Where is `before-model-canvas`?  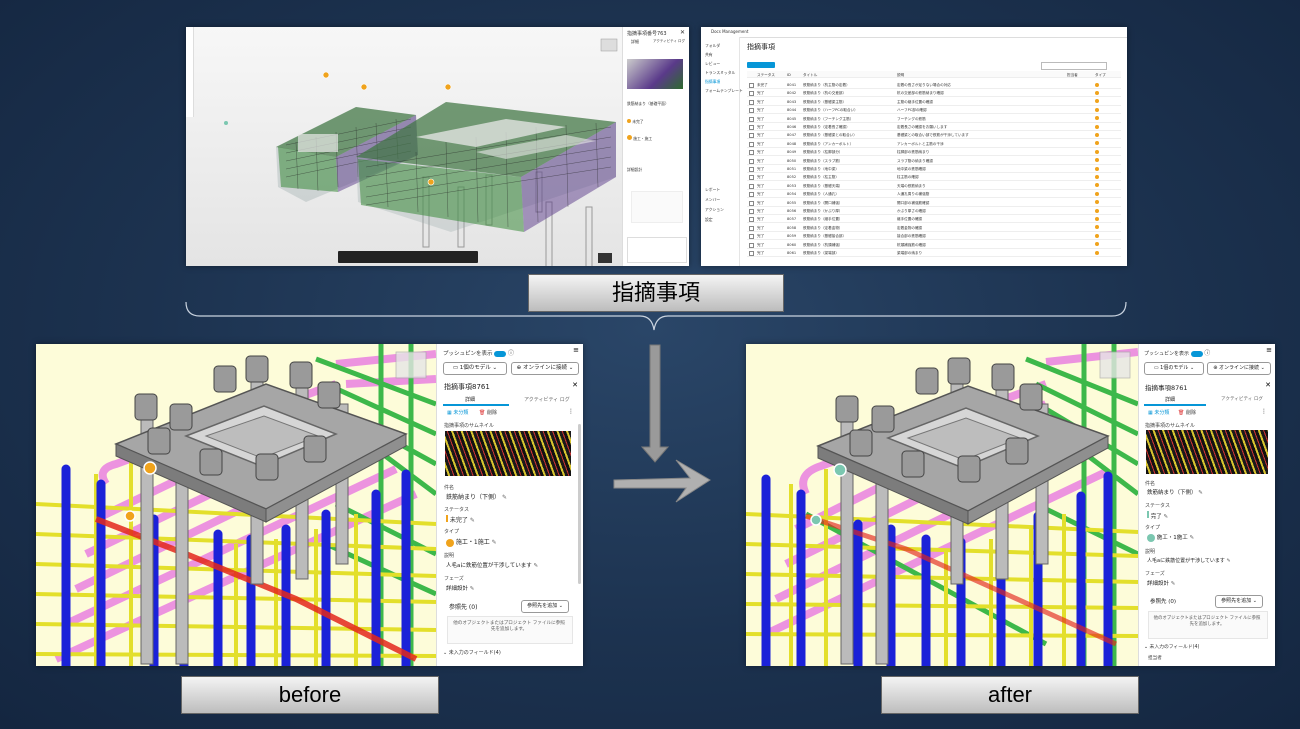 before-model-canvas is located at coordinates (236, 505).